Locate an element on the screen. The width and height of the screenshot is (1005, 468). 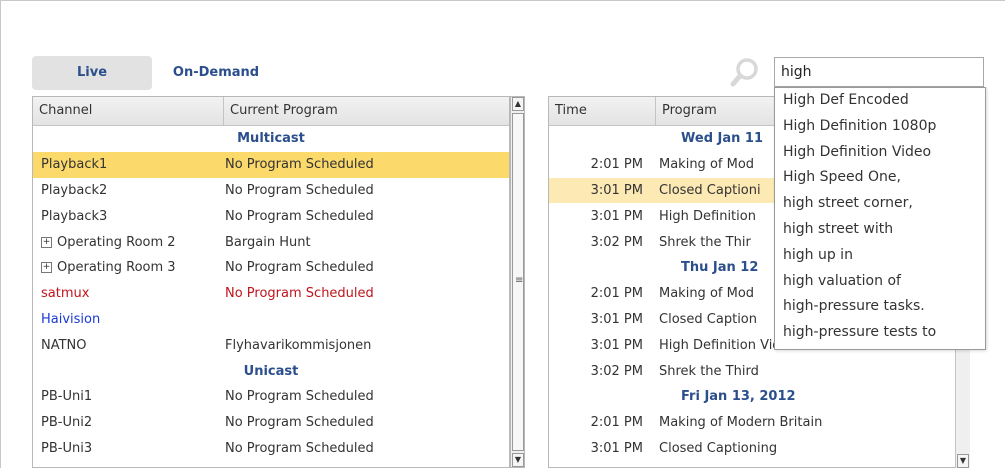
channel-name: Playback3 is located at coordinates (128, 216).